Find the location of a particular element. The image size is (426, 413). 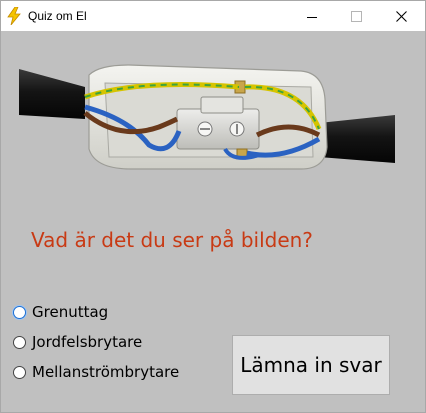

option-grenuttag-radio is located at coordinates (19, 312).